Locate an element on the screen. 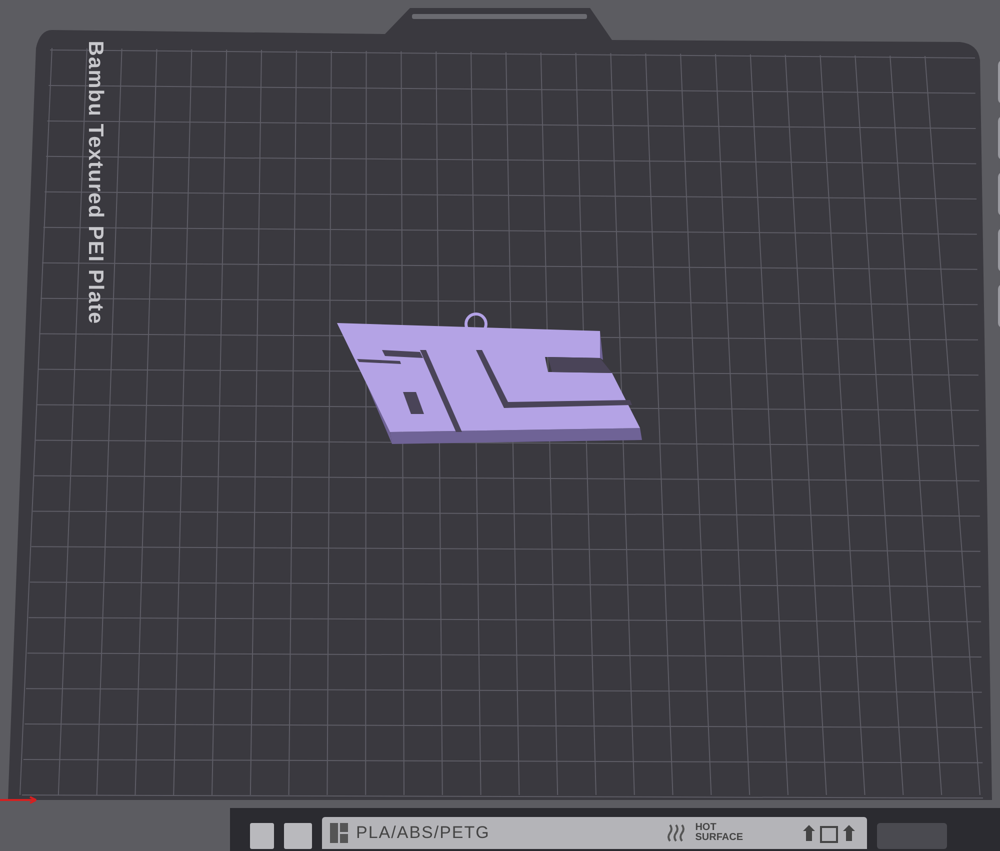 The width and height of the screenshot is (1000, 851). material-label: PLA/ABS/PETG is located at coordinates (423, 833).